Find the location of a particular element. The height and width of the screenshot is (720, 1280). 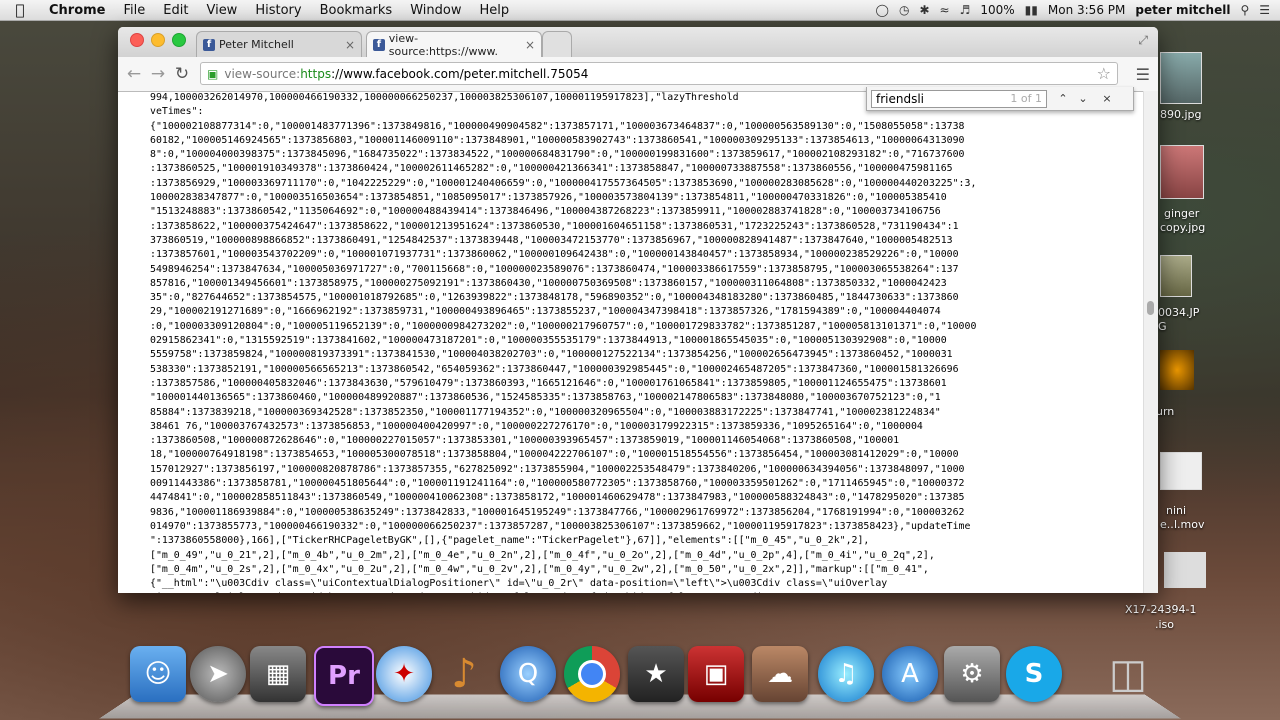

launchpad-icon: ➤ is located at coordinates (218, 674).